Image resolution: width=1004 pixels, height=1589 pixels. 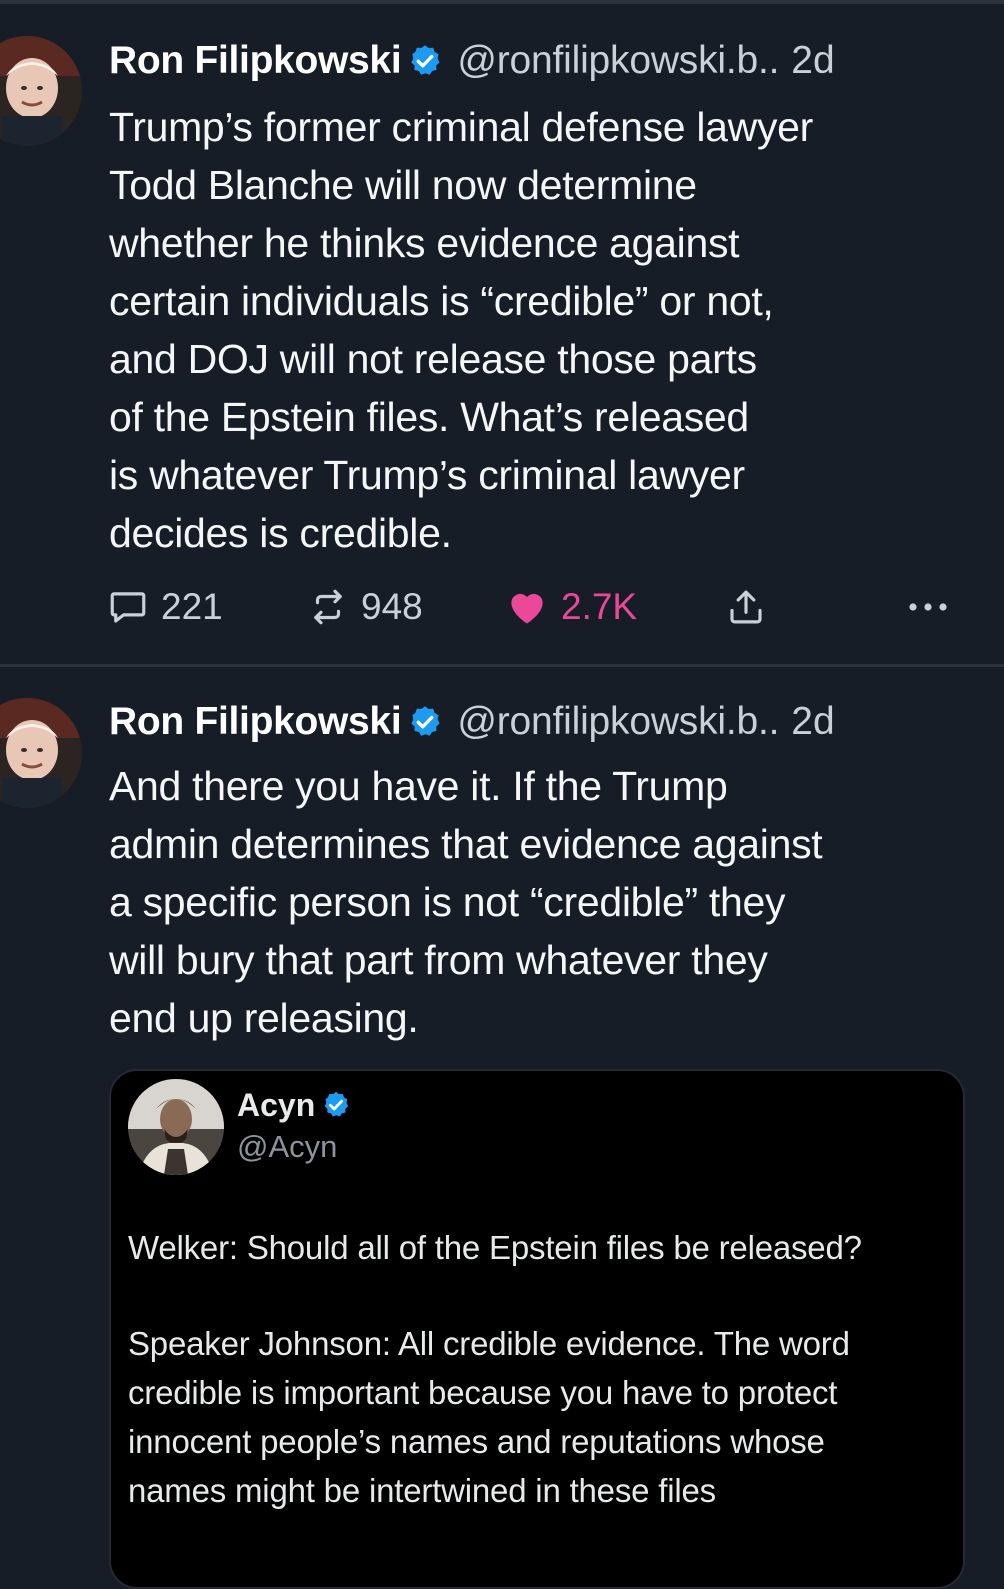 What do you see at coordinates (192, 606) in the screenshot?
I see `reply-count: 221` at bounding box center [192, 606].